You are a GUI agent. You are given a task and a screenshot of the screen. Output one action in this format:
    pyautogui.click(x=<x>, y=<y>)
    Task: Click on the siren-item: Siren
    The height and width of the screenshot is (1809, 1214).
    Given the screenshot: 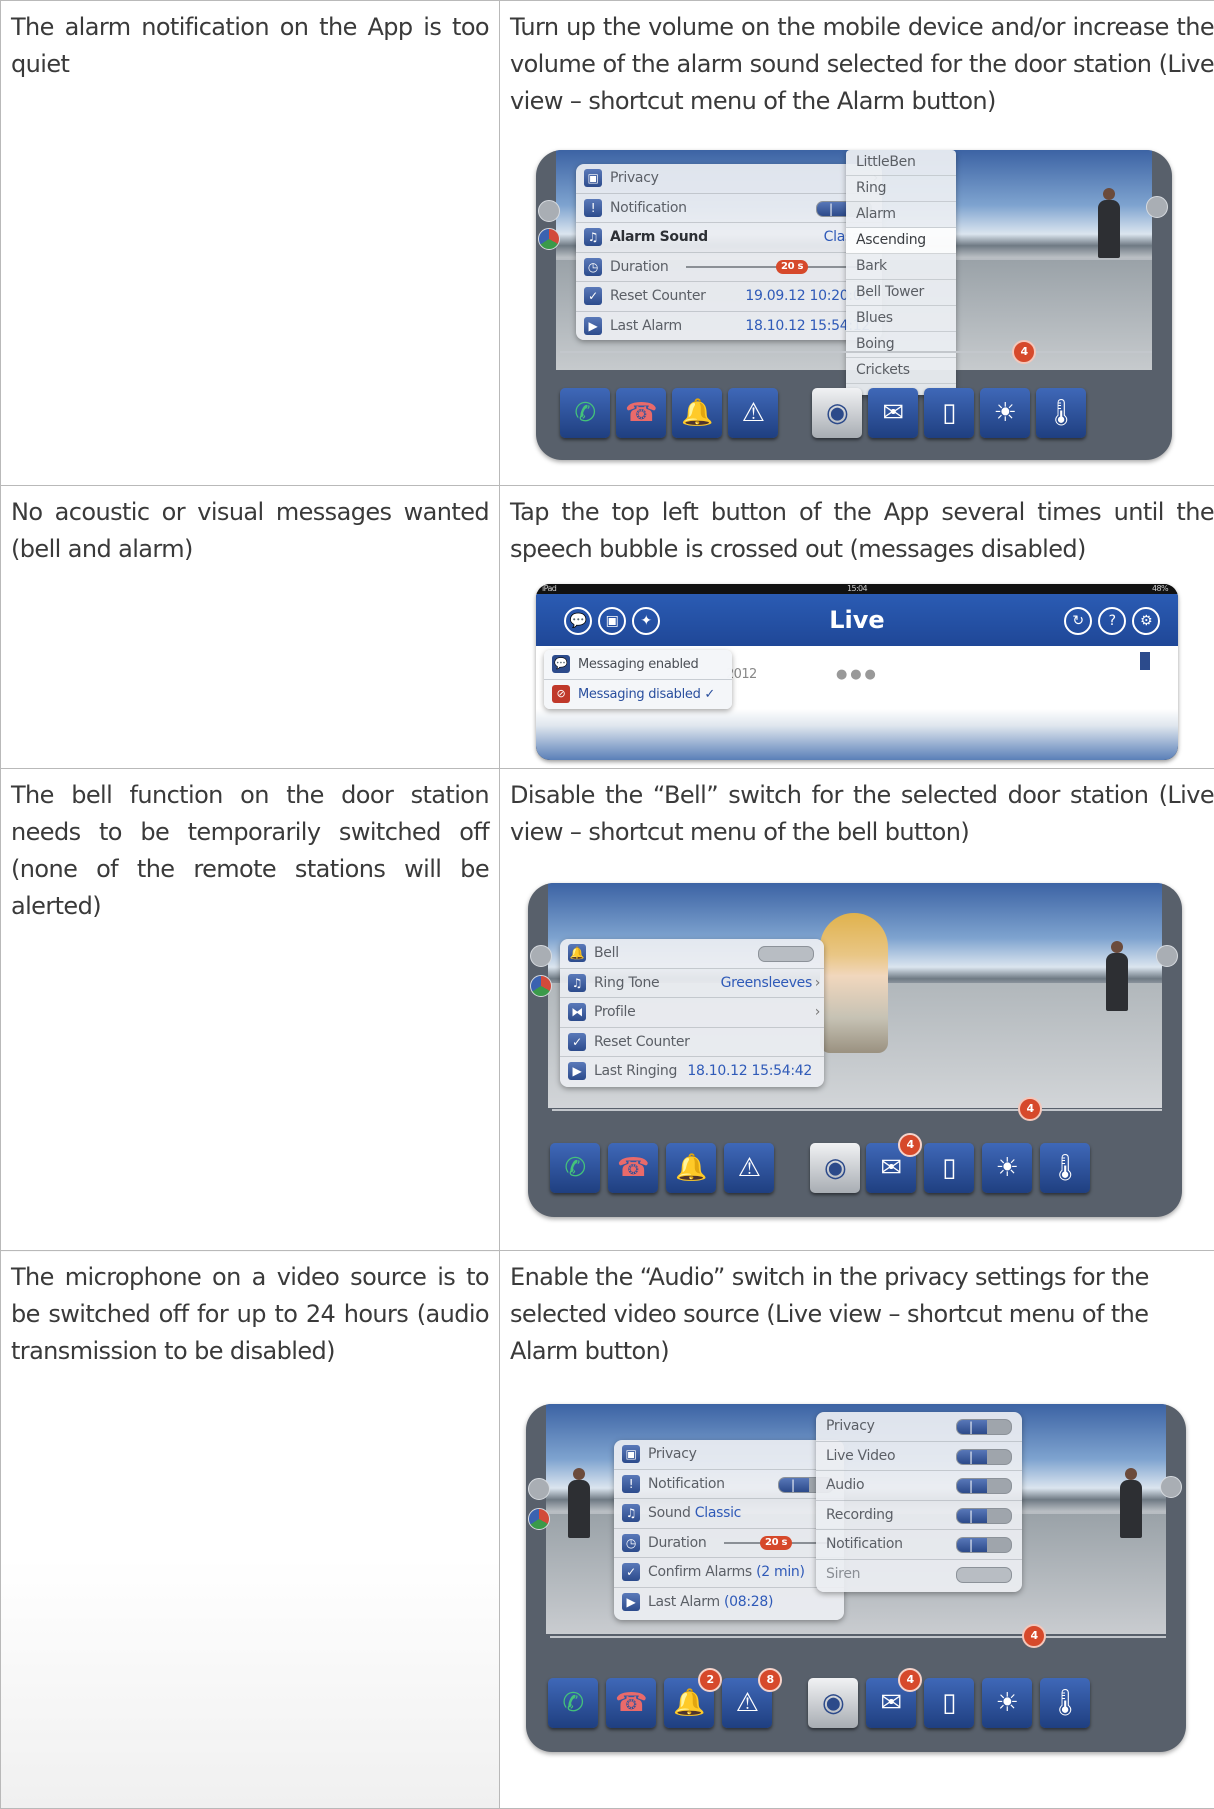 What is the action you would take?
    pyautogui.click(x=919, y=1574)
    